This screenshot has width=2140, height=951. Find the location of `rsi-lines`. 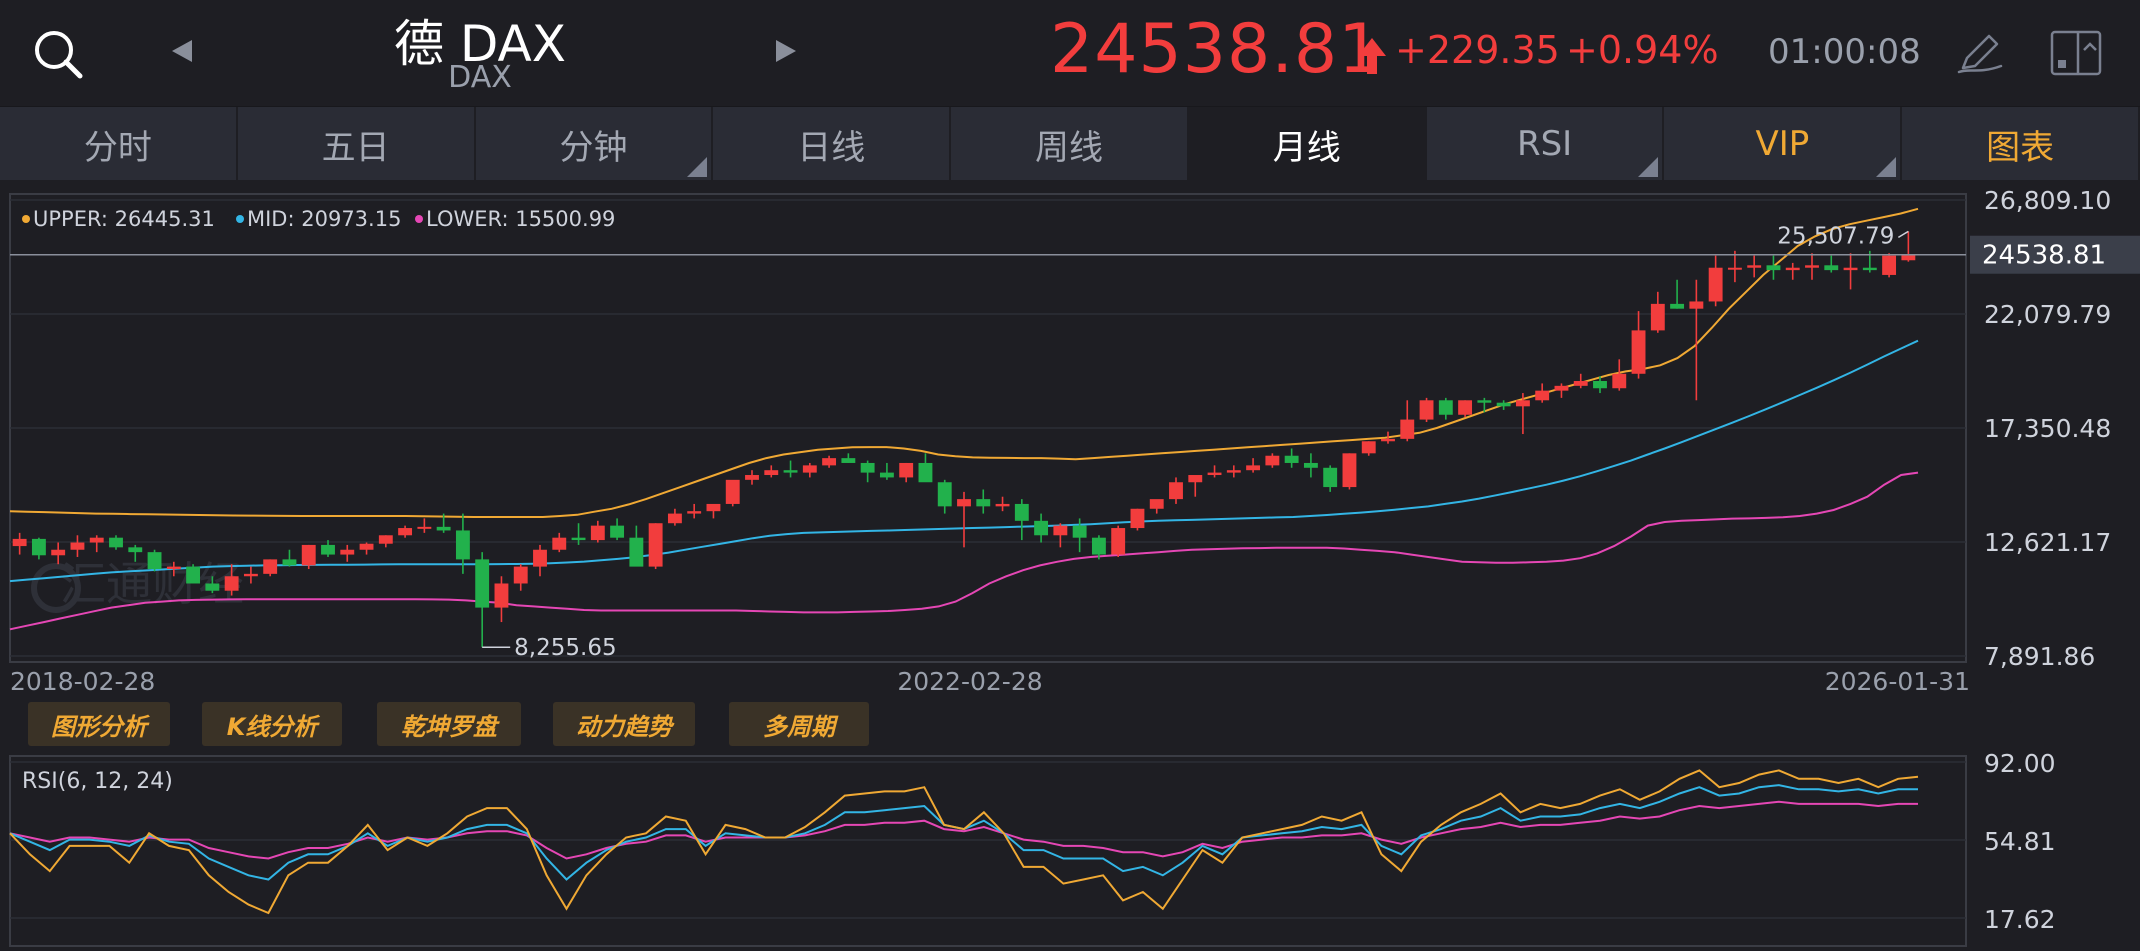

rsi-lines is located at coordinates (964, 842).